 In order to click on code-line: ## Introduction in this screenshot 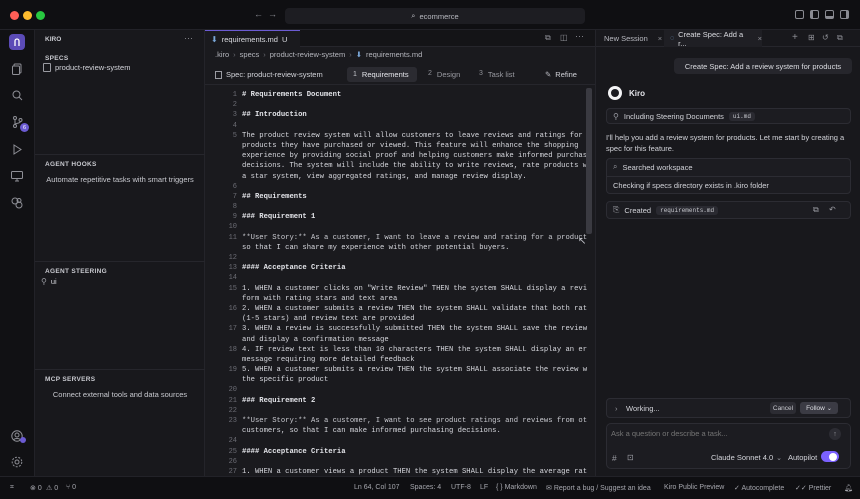, I will do `click(414, 115)`.